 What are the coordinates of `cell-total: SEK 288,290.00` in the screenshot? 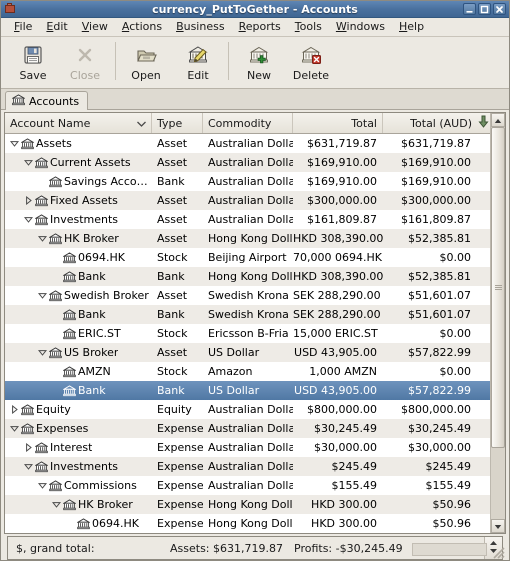 It's located at (337, 295).